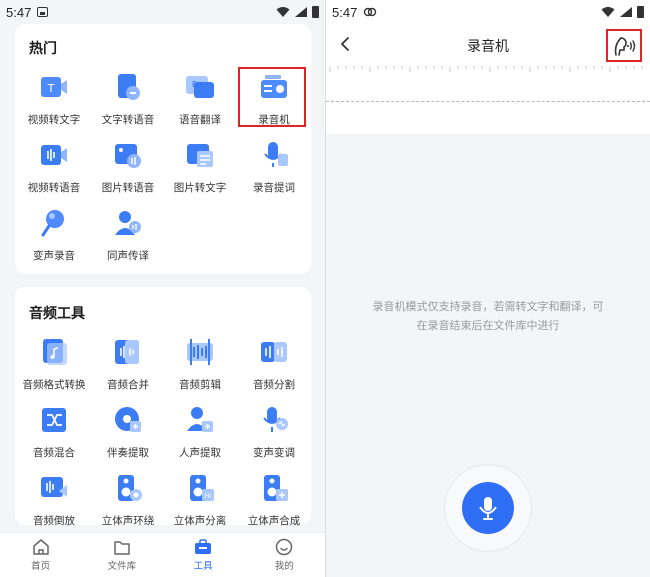  I want to click on speaking-person-icon, so click(625, 46).